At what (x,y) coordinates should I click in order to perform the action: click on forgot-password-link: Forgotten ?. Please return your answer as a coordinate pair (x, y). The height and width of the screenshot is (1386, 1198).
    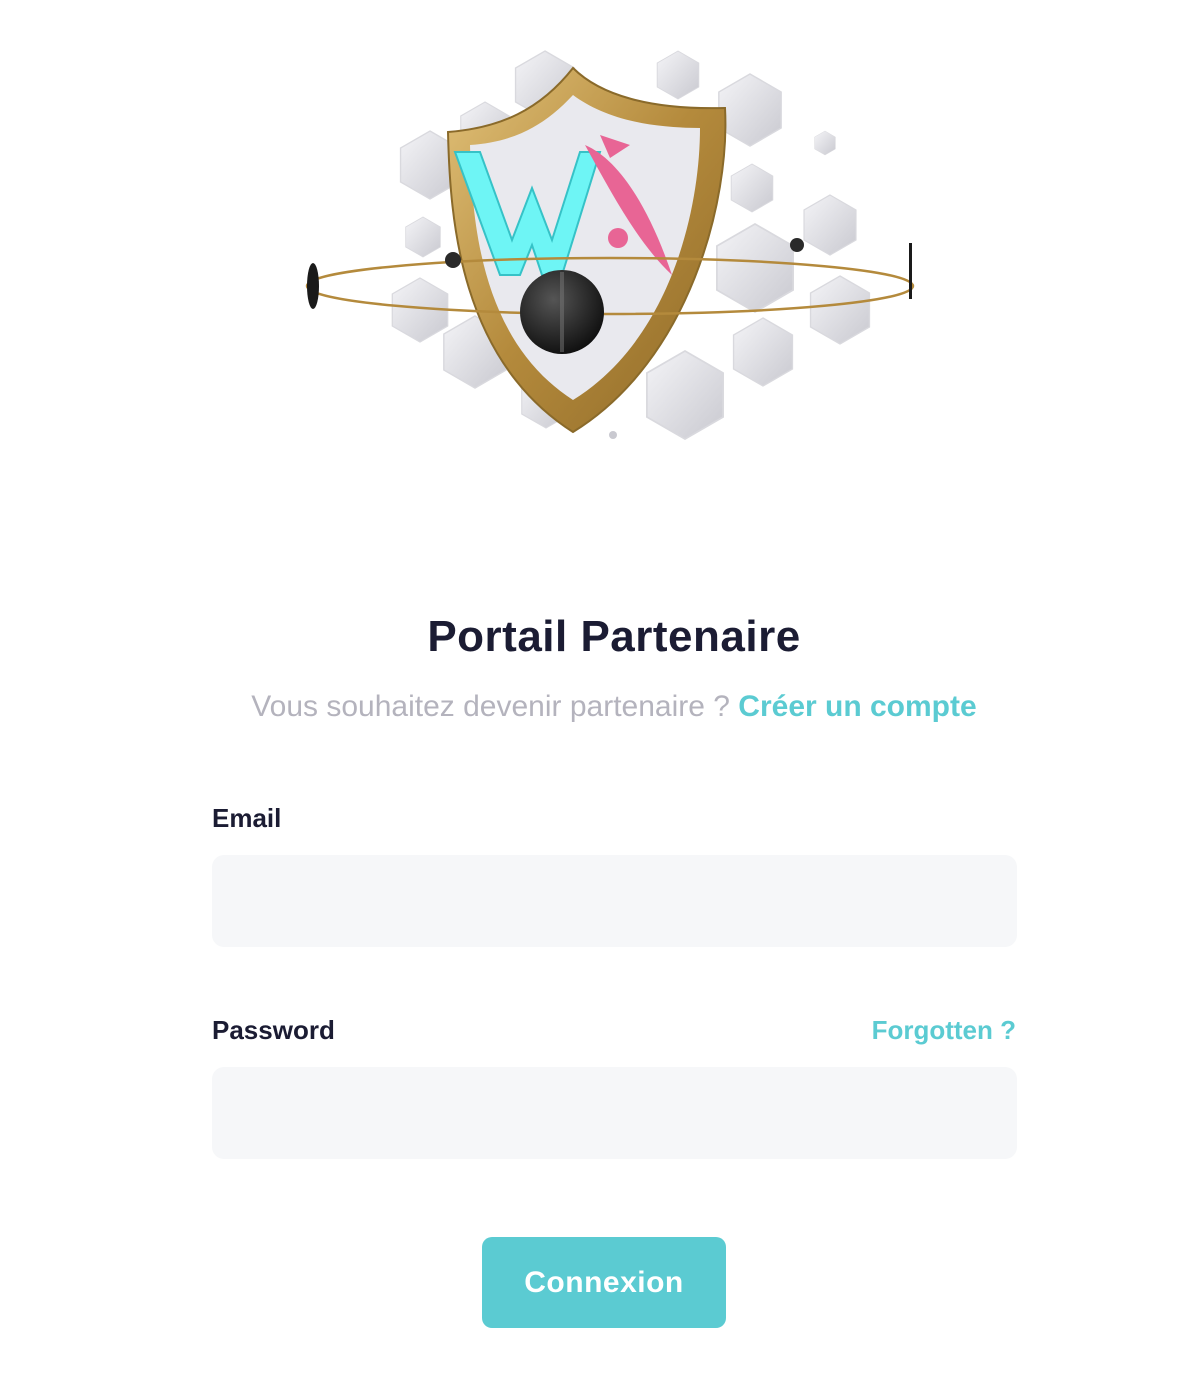
    Looking at the image, I should click on (944, 1030).